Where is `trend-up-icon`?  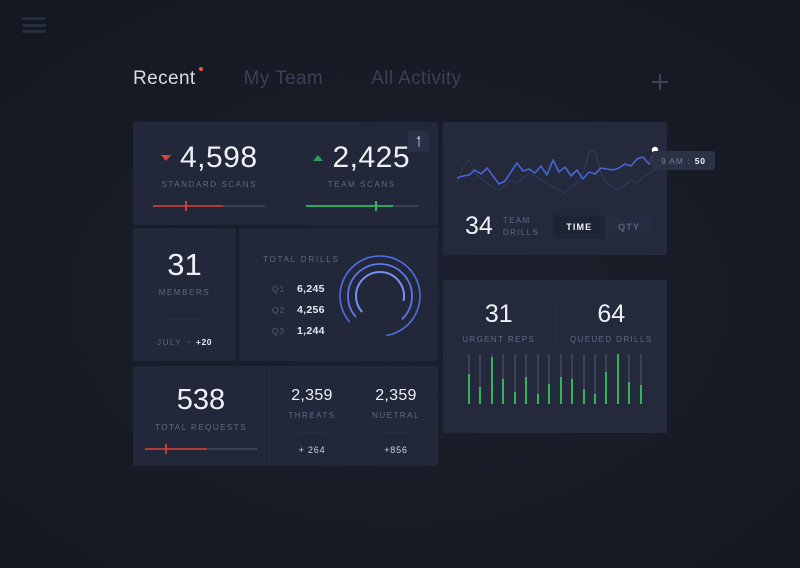
trend-up-icon is located at coordinates (318, 158).